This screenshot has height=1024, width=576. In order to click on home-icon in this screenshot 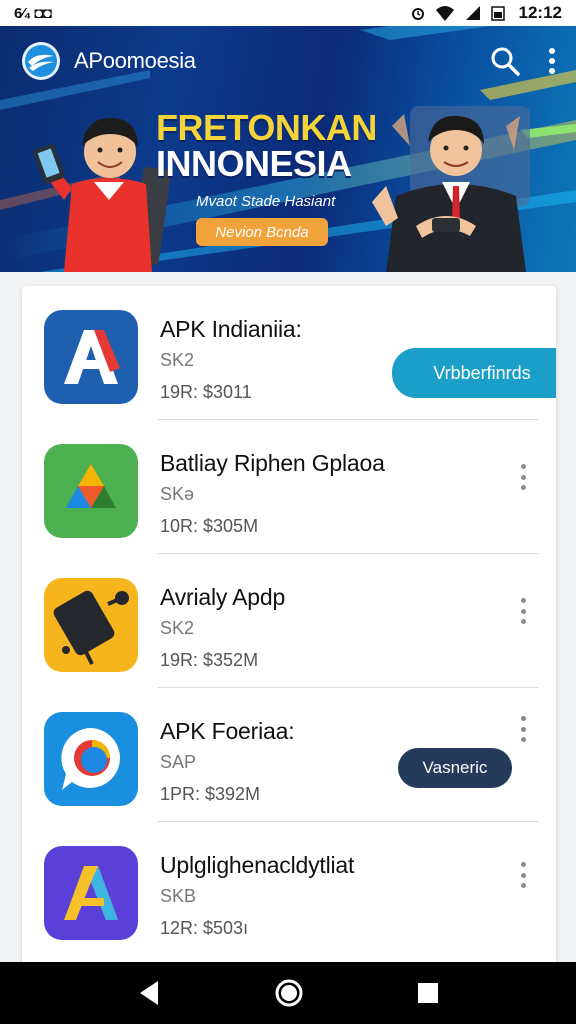, I will do `click(289, 993)`.